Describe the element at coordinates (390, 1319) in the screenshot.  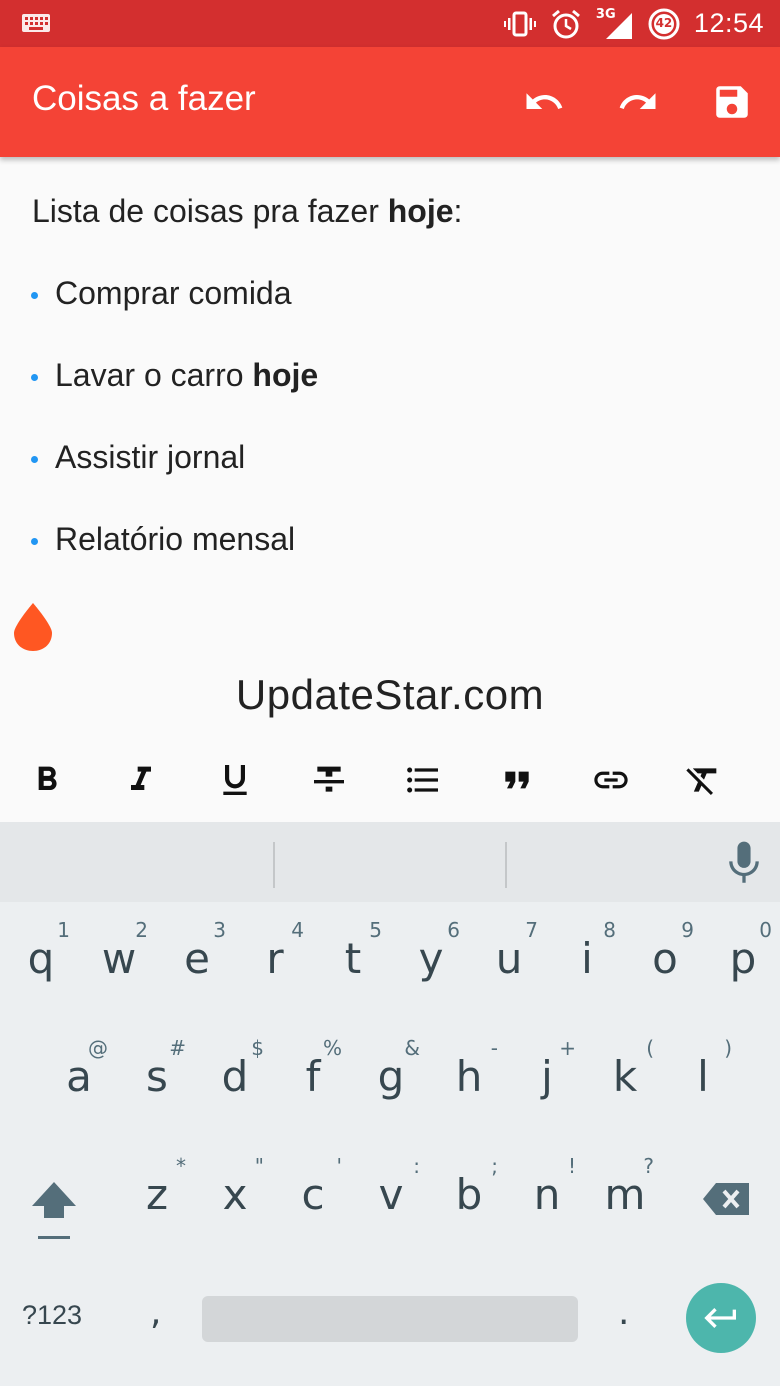
I see `space-key` at that location.